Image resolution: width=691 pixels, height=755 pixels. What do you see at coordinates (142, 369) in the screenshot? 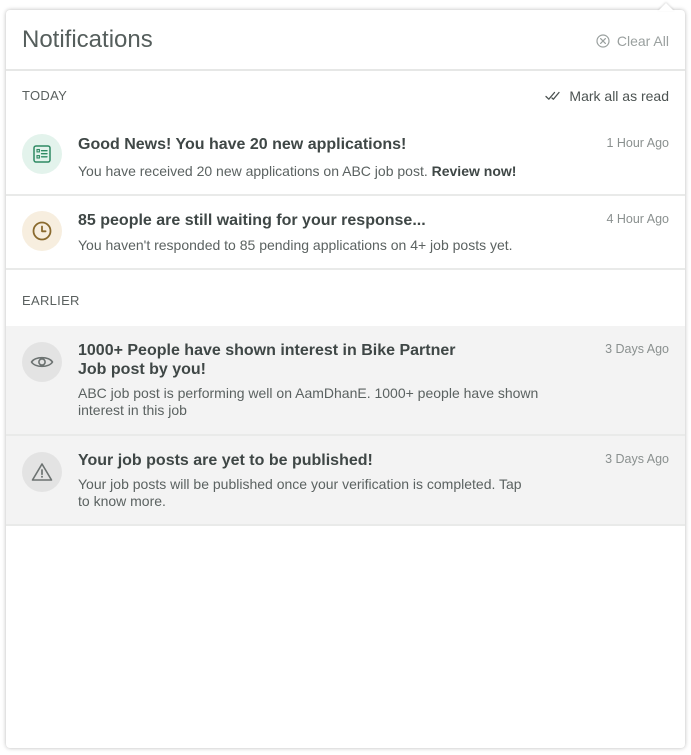
I see `notification-title-line: Job post by you!` at bounding box center [142, 369].